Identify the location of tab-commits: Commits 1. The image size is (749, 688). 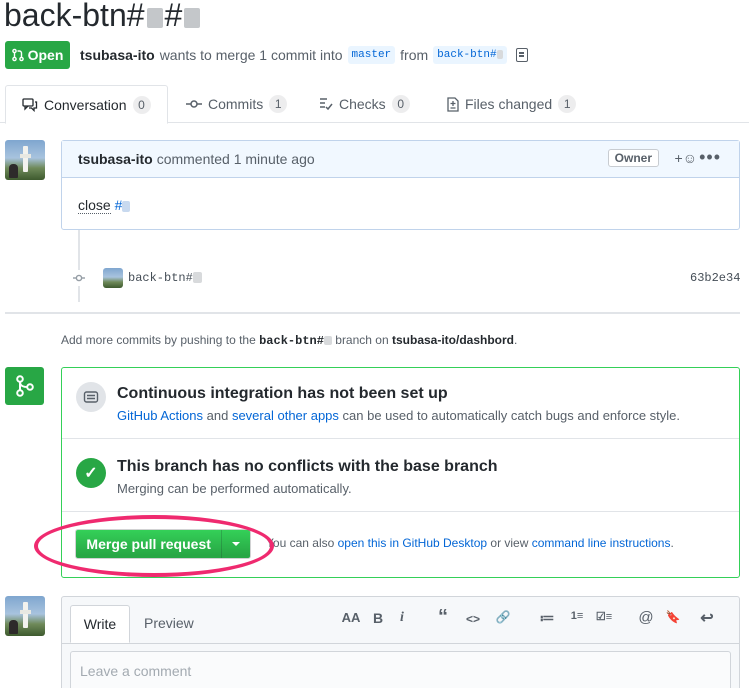
(237, 104).